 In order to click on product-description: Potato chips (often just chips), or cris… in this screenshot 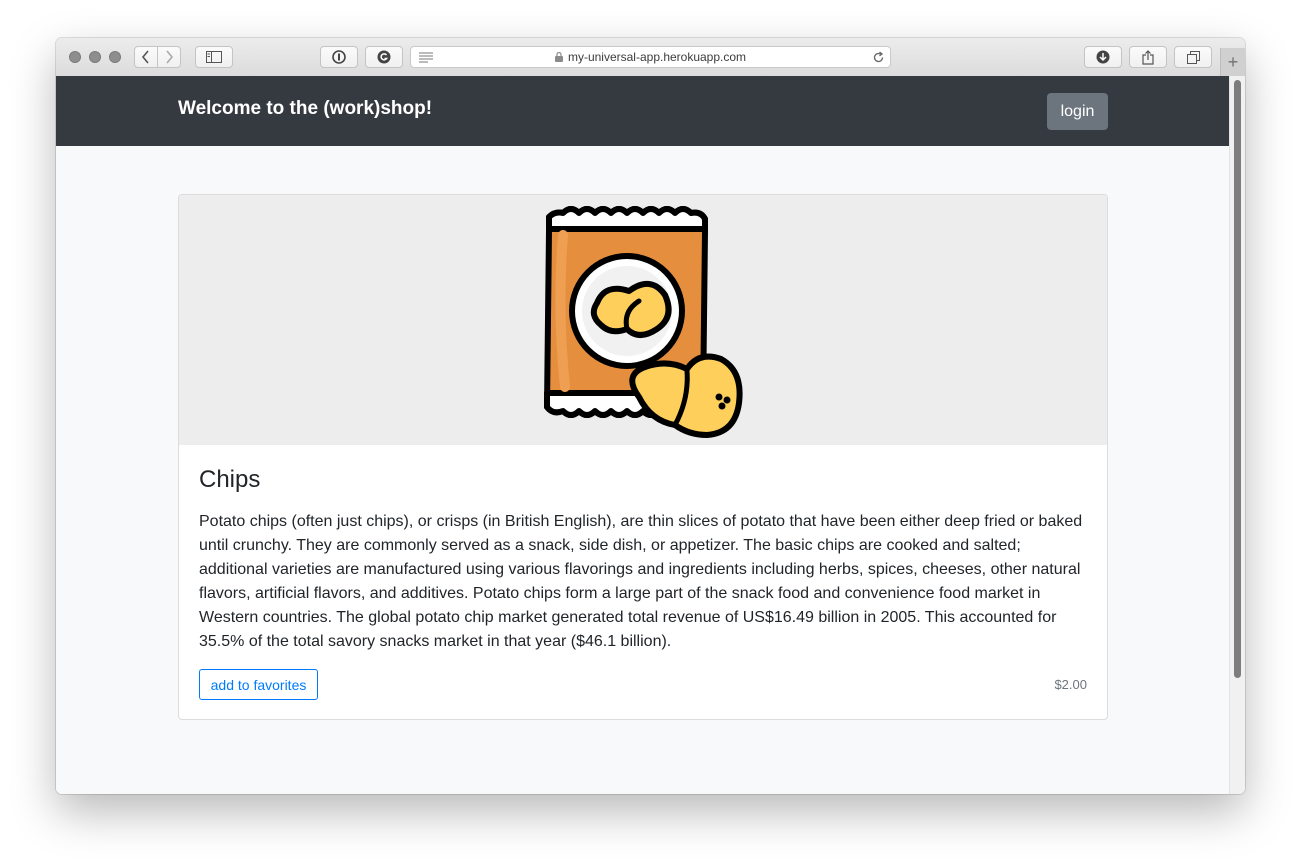, I will do `click(641, 581)`.